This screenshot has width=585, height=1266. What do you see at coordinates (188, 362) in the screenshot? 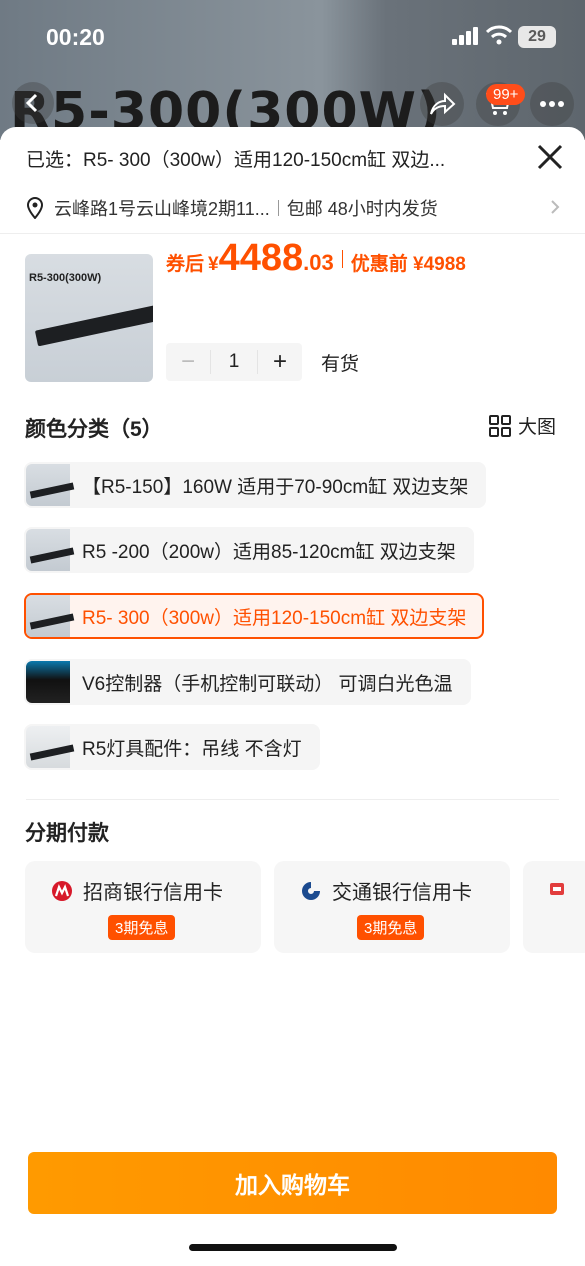
I see `decrease-button: −` at bounding box center [188, 362].